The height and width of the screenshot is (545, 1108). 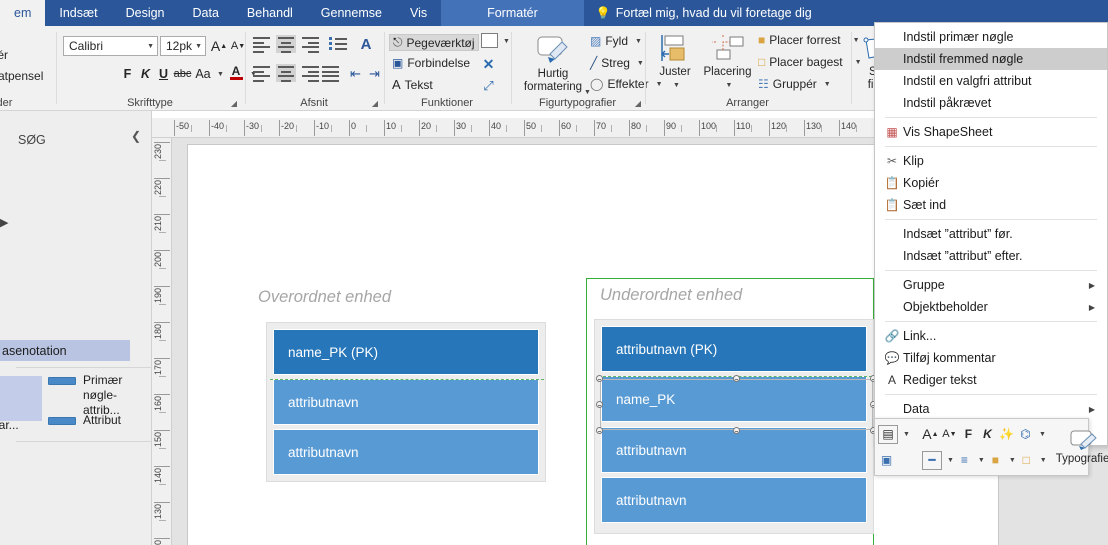 What do you see at coordinates (351, 13) in the screenshot?
I see `tab-gennemse: Gennemse` at bounding box center [351, 13].